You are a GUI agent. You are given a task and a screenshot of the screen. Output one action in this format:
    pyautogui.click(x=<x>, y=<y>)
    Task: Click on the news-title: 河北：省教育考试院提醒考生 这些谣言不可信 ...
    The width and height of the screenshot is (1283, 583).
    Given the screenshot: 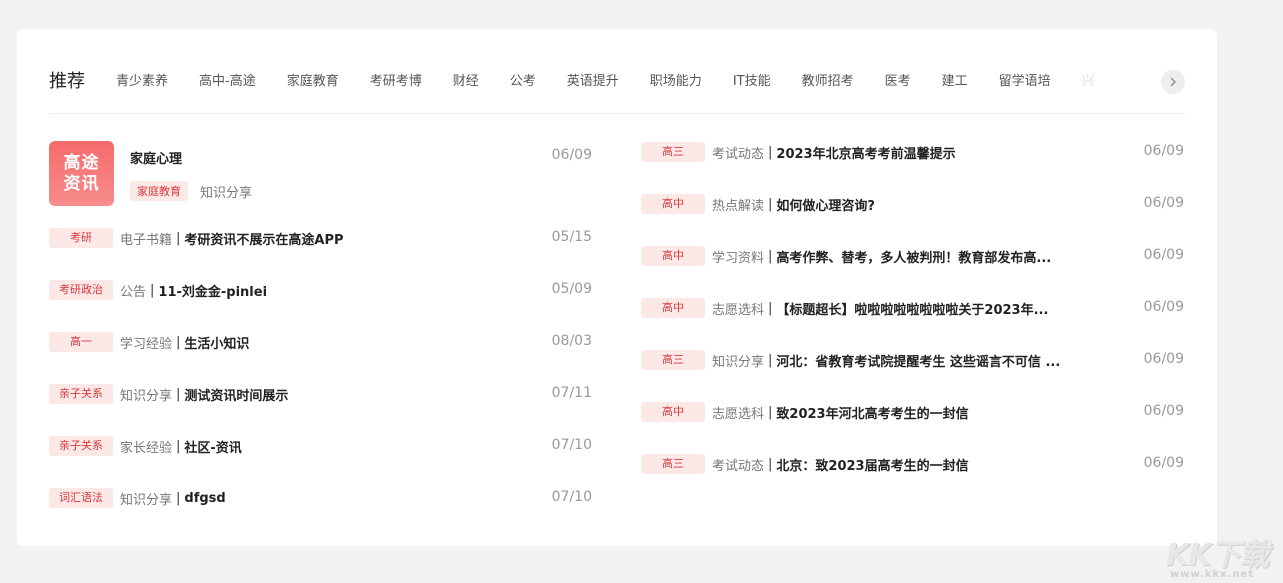 What is the action you would take?
    pyautogui.click(x=918, y=360)
    